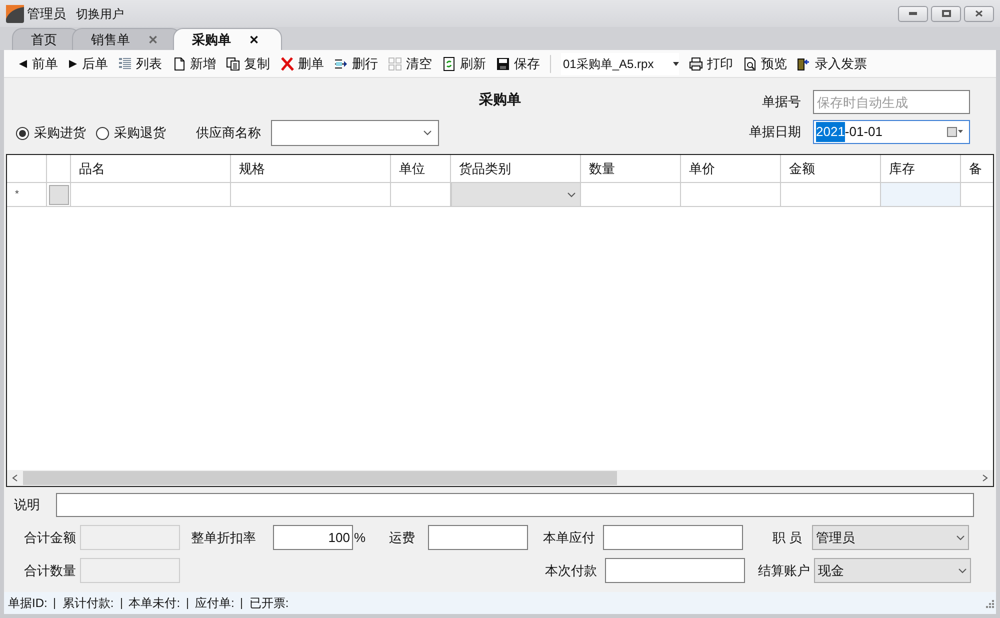  Describe the element at coordinates (832, 64) in the screenshot. I see `toolbar-button: 录入发票` at that location.